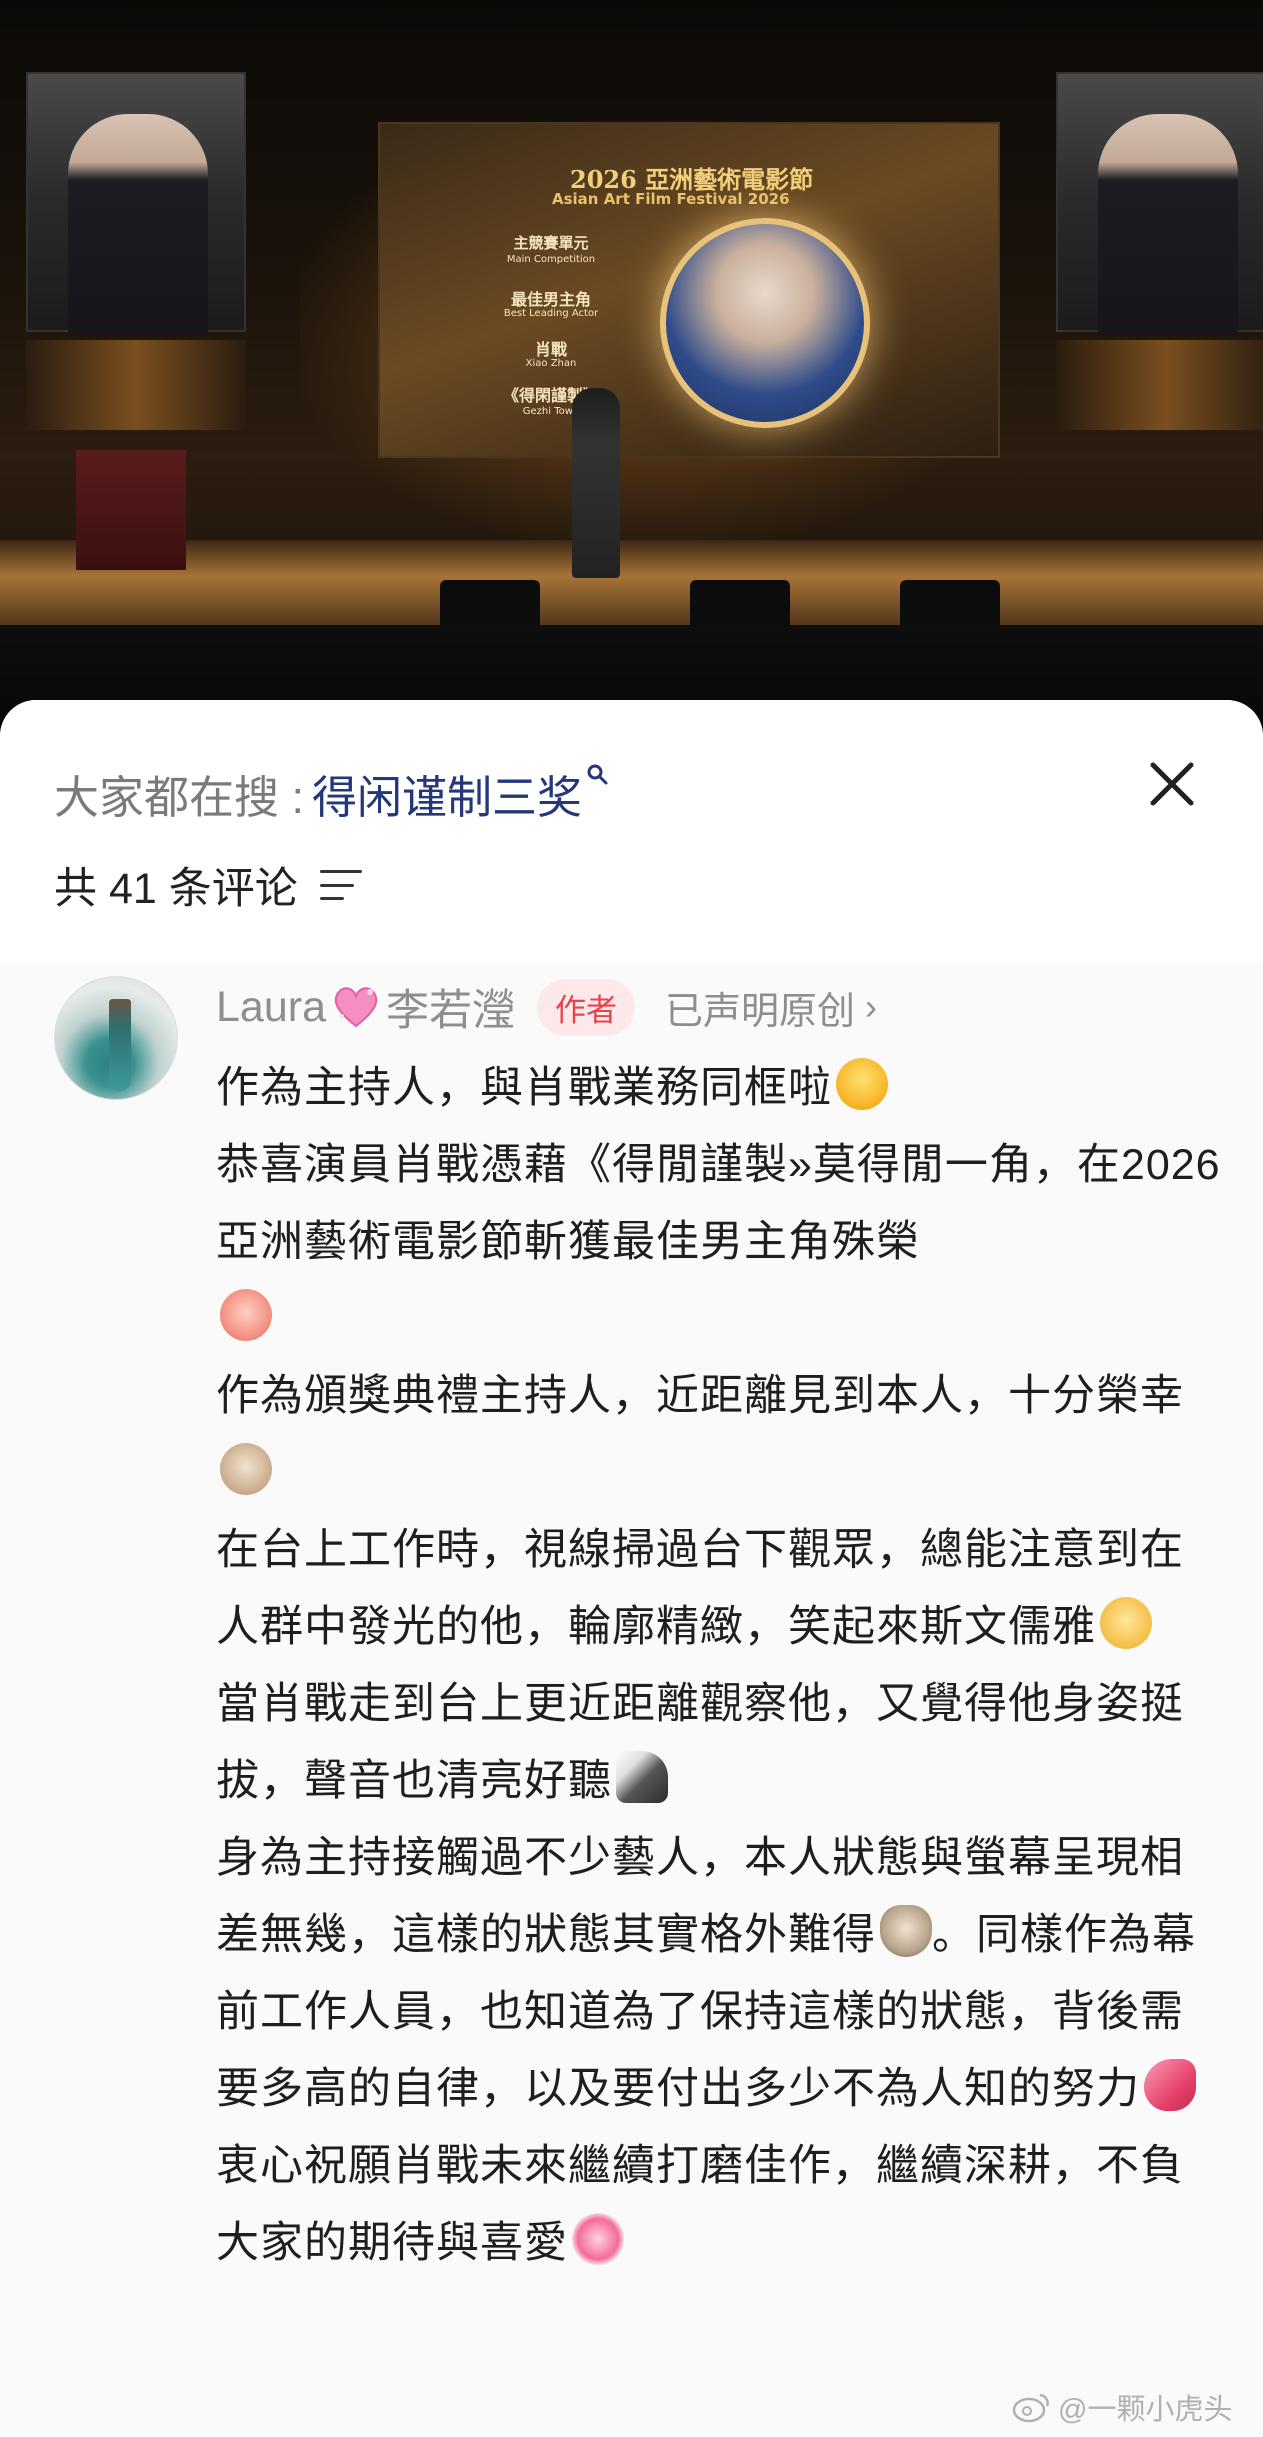 The image size is (1263, 2437). I want to click on screen-caption: 主競賽單元, so click(551, 243).